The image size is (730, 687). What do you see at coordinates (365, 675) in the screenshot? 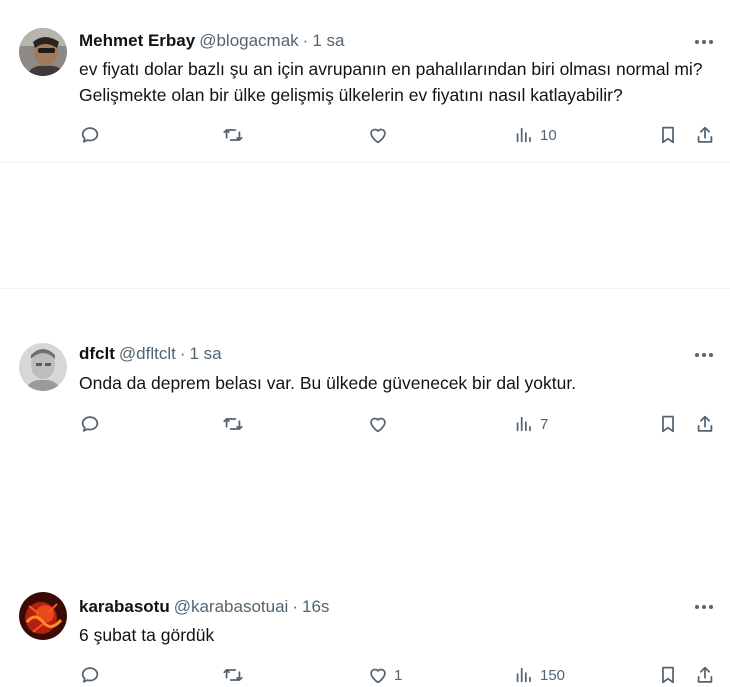
I see `action-bar: 1 150` at bounding box center [365, 675].